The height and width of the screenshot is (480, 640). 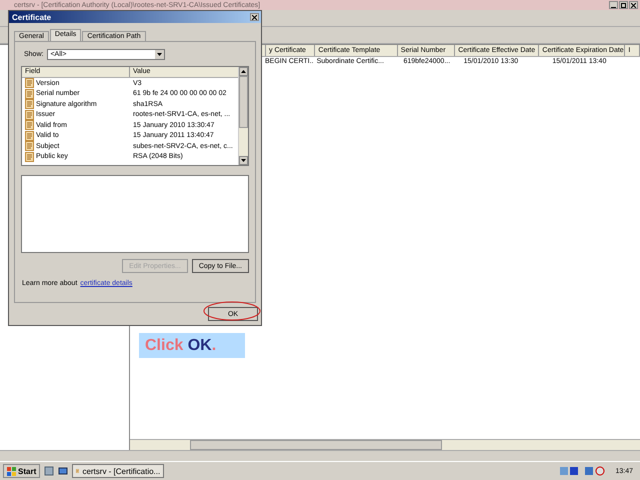 I want to click on horizontal-scrollbar, so click(x=385, y=444).